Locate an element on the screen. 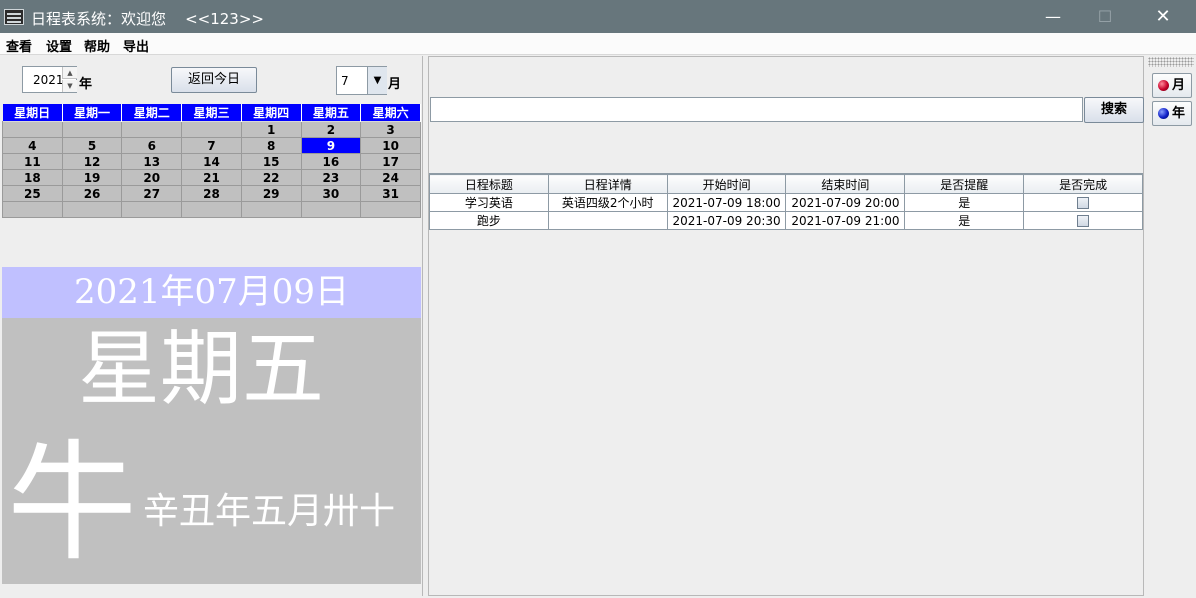 The image size is (1196, 598). column-header: 日程标题 is located at coordinates (489, 184).